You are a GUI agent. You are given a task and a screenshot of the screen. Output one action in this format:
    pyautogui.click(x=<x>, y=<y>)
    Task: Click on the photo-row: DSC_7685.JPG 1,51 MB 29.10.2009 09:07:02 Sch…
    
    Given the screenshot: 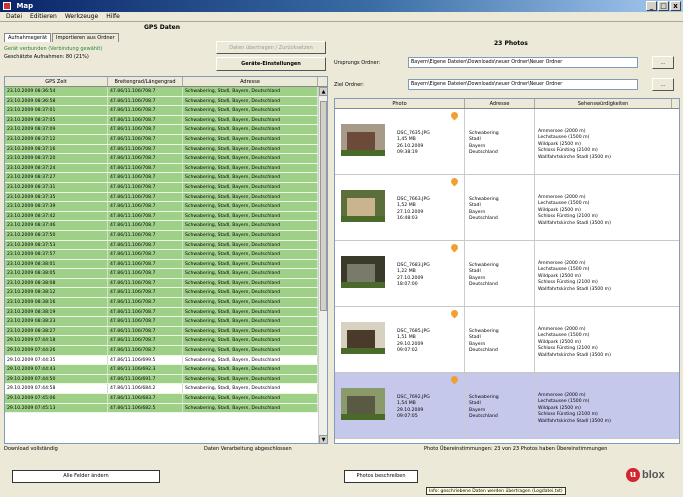 What is the action you would take?
    pyautogui.click(x=507, y=340)
    